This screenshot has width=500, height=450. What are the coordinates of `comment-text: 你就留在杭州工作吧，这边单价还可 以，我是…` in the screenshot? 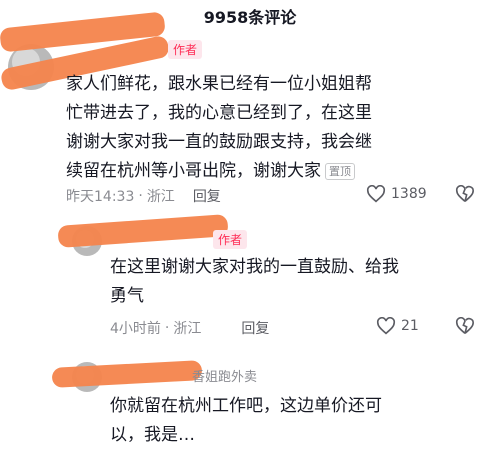 It's located at (300, 421).